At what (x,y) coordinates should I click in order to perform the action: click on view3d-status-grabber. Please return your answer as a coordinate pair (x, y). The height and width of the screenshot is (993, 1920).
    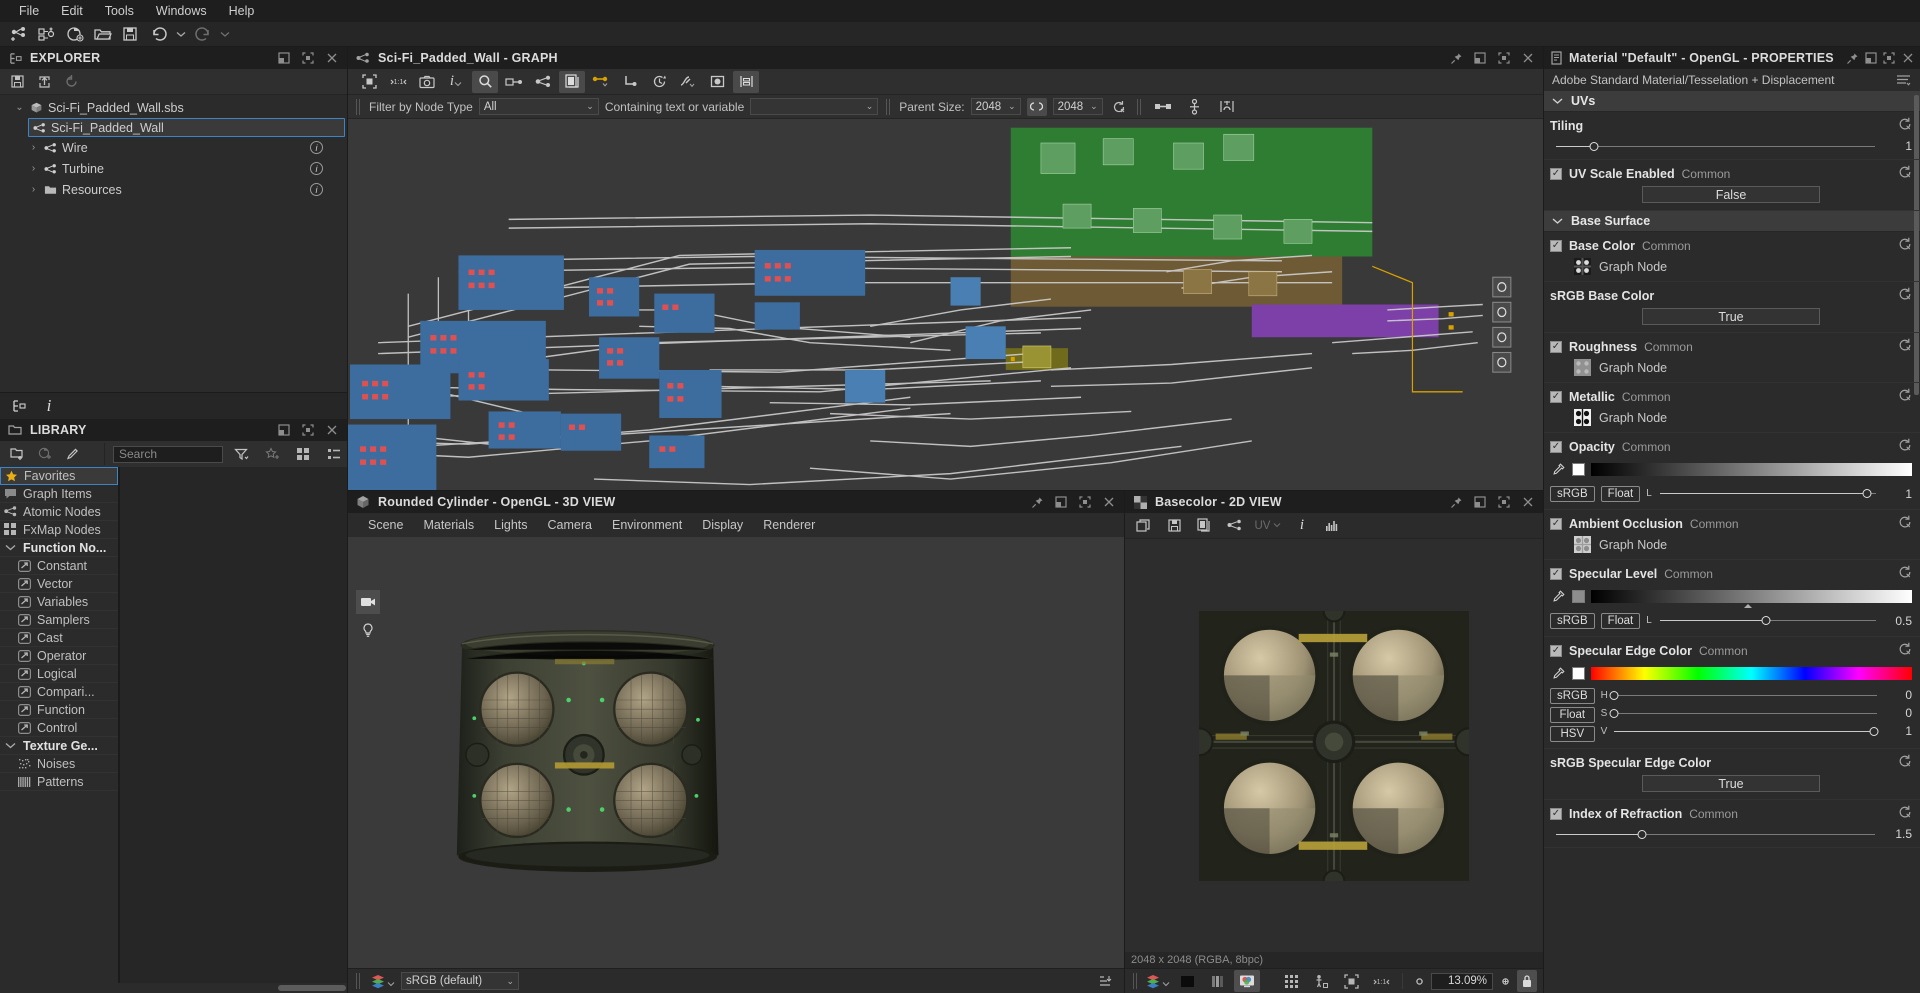
    Looking at the image, I should click on (358, 981).